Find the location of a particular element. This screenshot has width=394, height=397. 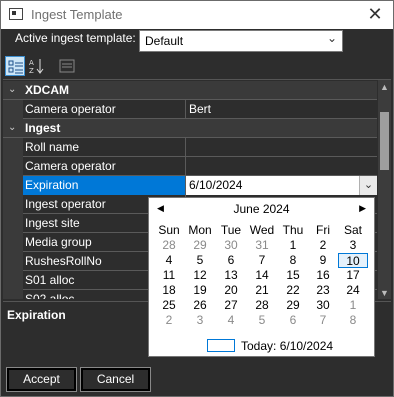

svg-text: A is located at coordinates (31, 63).